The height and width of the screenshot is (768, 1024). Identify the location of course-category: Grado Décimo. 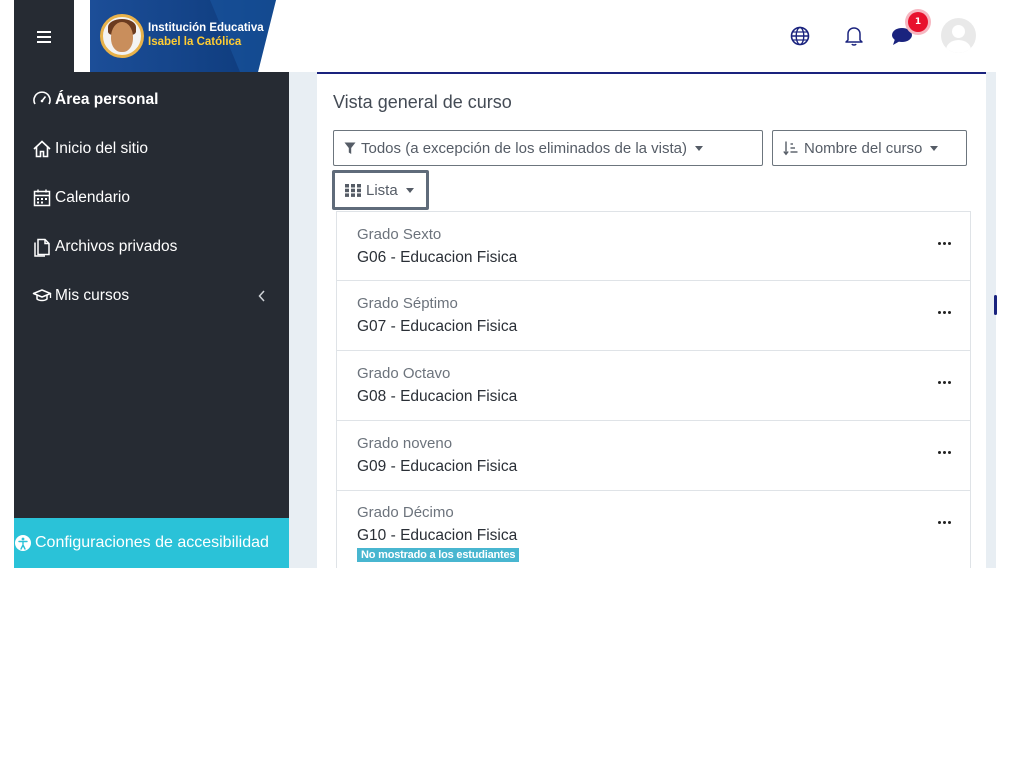
(405, 512).